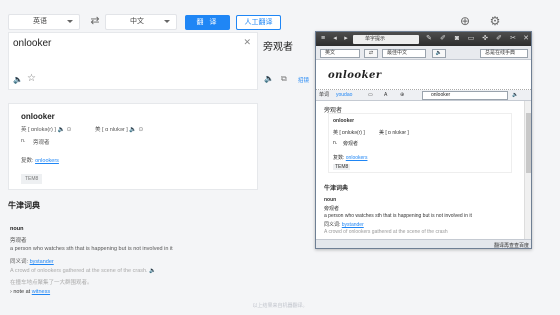  I want to click on popup-query-bar: 单词 youdao ▭ A ⊕ onlooker 🔈, so click(423, 95).